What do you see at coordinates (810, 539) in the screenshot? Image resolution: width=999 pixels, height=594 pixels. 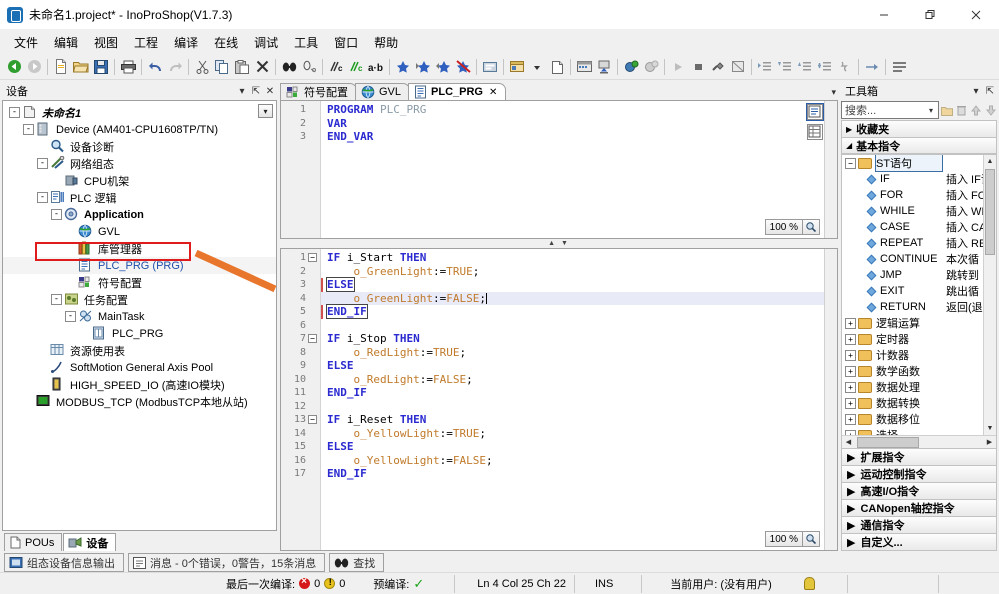 I see `zoom-icon` at bounding box center [810, 539].